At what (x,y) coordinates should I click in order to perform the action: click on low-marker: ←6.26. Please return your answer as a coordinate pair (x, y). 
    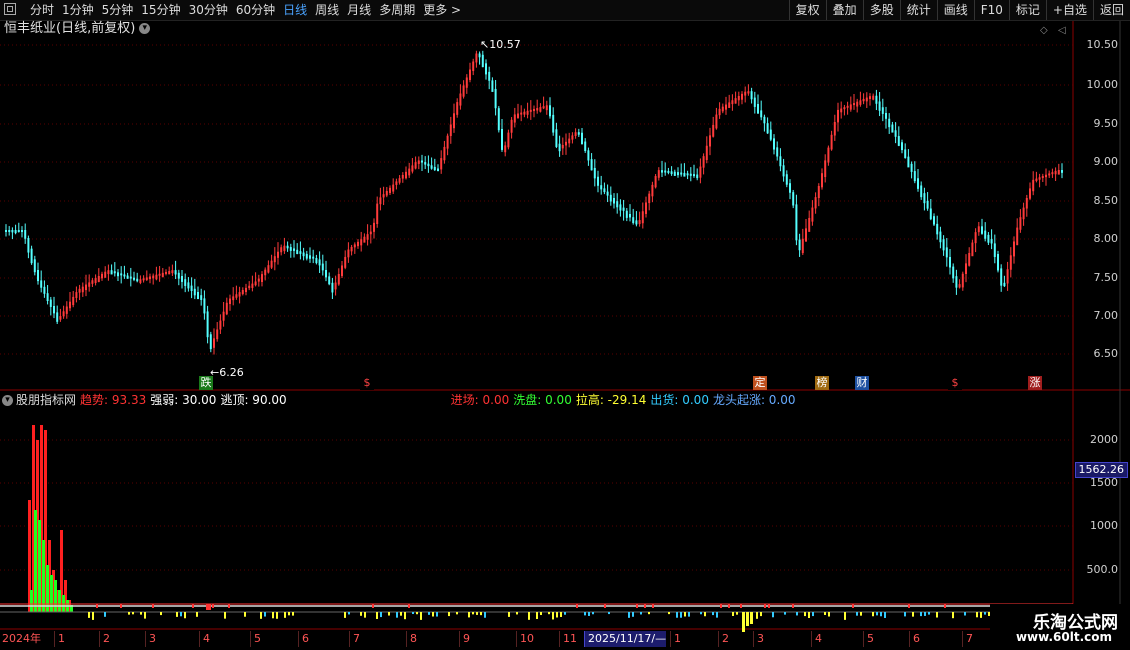
    Looking at the image, I should click on (227, 372).